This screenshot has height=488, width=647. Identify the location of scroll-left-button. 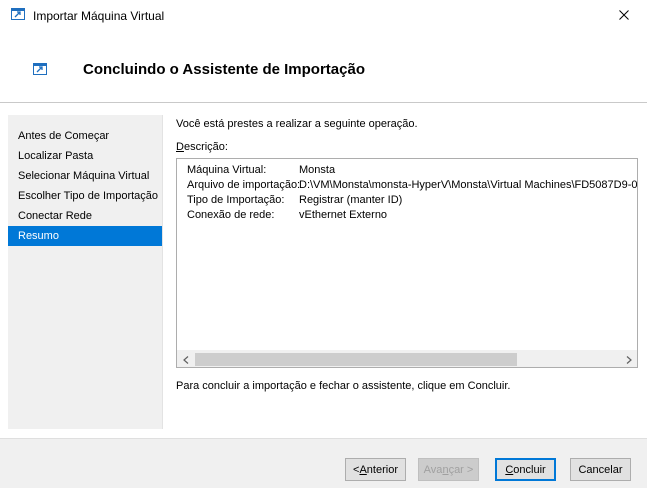
(185, 359).